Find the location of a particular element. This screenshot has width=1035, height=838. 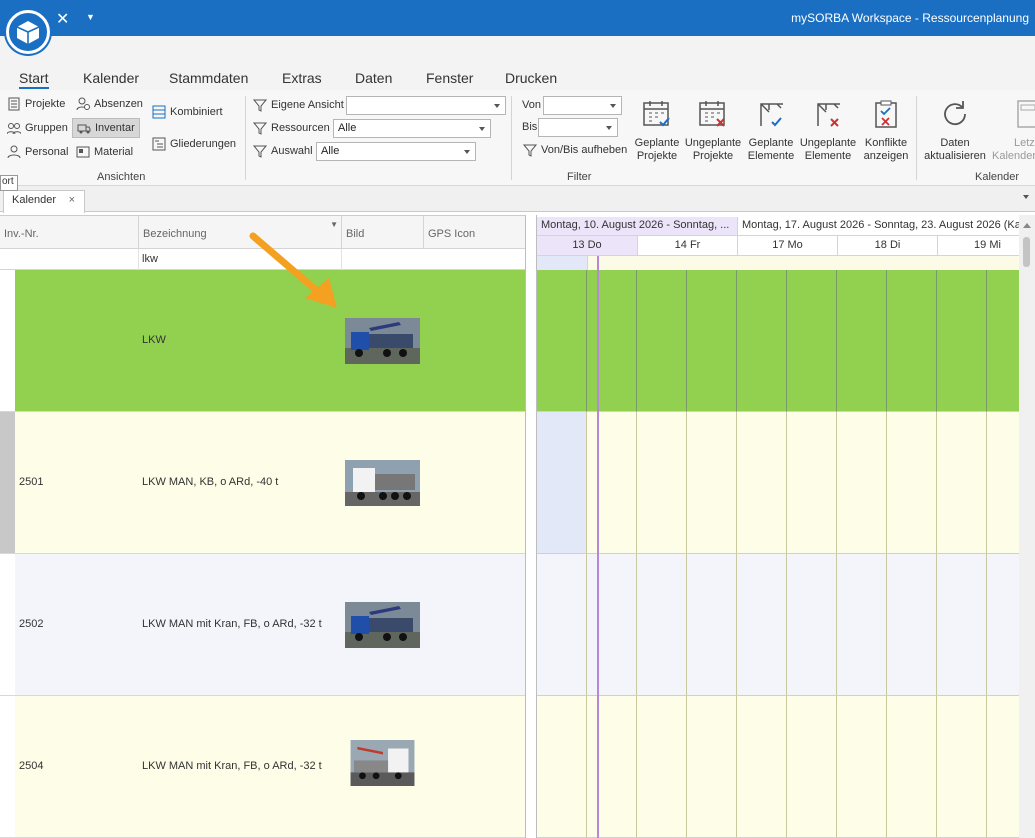

absenzen-button: Absenzen is located at coordinates (109, 104).